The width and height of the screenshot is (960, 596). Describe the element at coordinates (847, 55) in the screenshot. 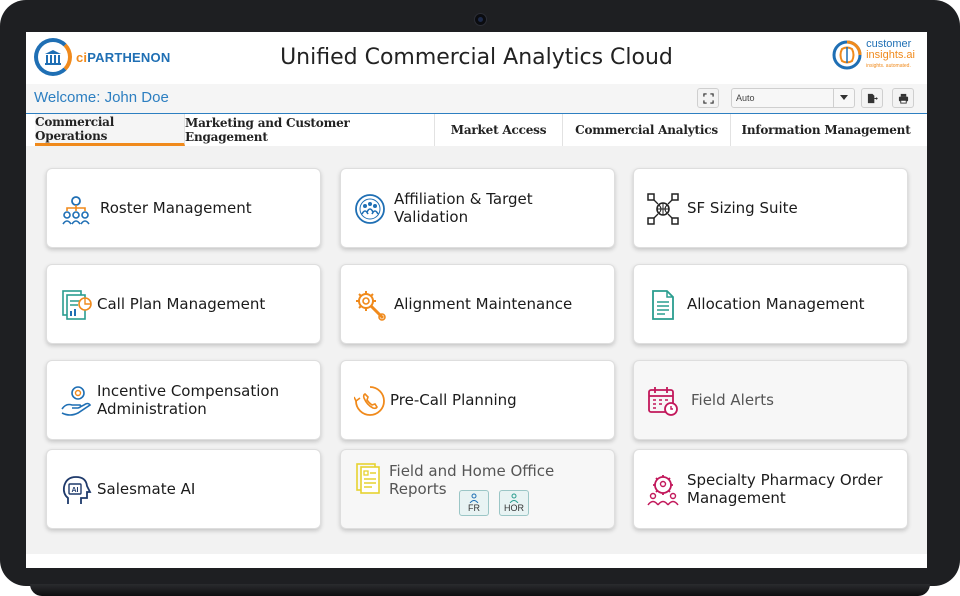

I see `gear-brain-icon` at that location.